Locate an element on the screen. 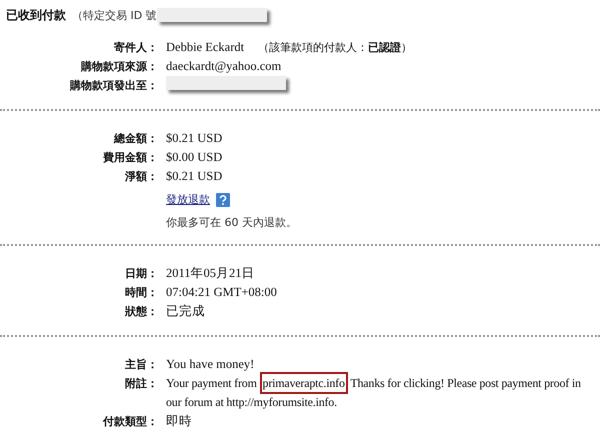 The width and height of the screenshot is (600, 441). field-label: 時間： is located at coordinates (141, 293).